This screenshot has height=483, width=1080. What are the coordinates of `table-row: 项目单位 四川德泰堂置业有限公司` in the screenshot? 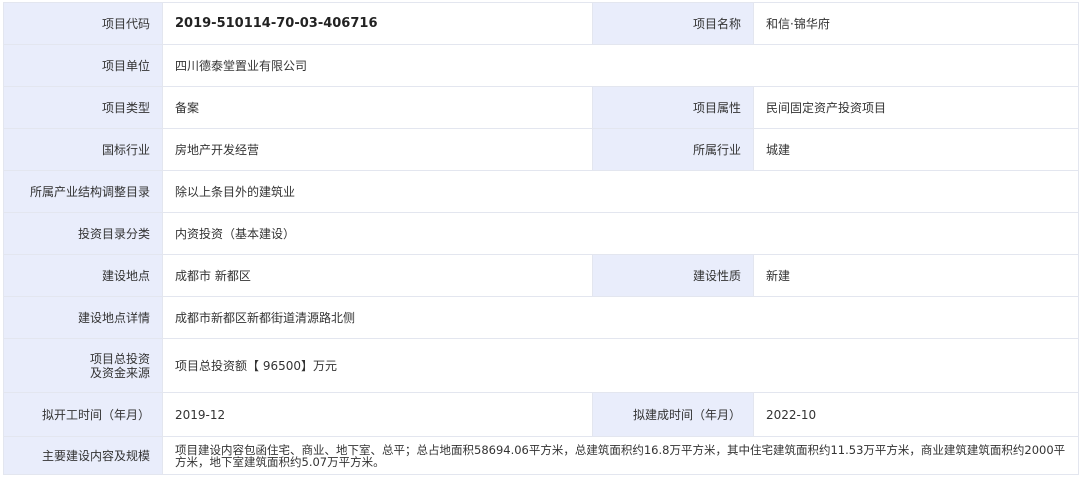 It's located at (541, 65).